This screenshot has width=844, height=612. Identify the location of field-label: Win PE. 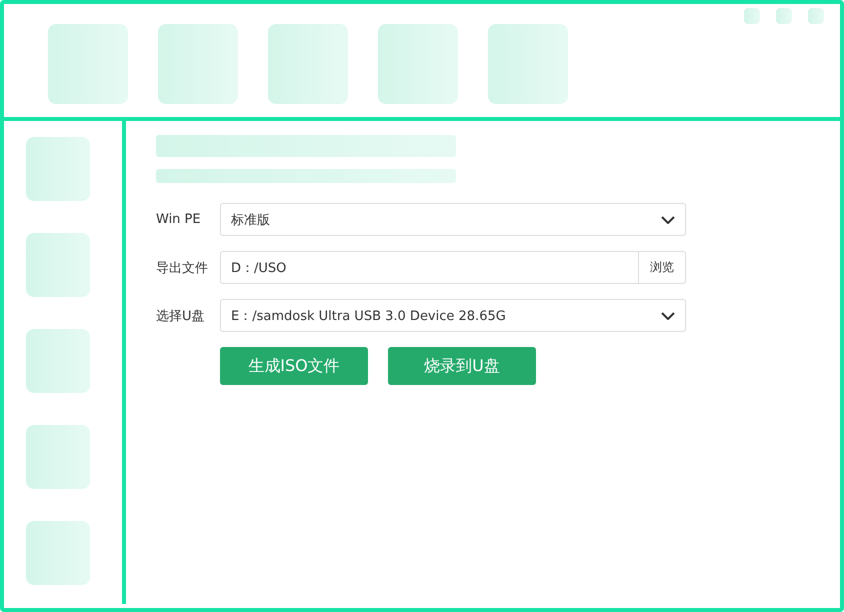
(179, 219).